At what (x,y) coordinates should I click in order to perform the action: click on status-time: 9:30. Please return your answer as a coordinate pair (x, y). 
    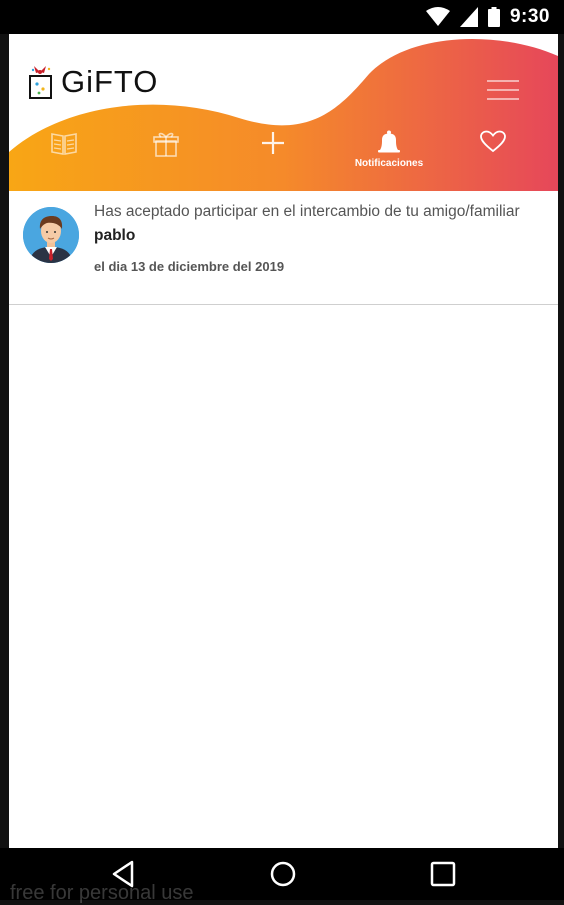
    Looking at the image, I should click on (529, 16).